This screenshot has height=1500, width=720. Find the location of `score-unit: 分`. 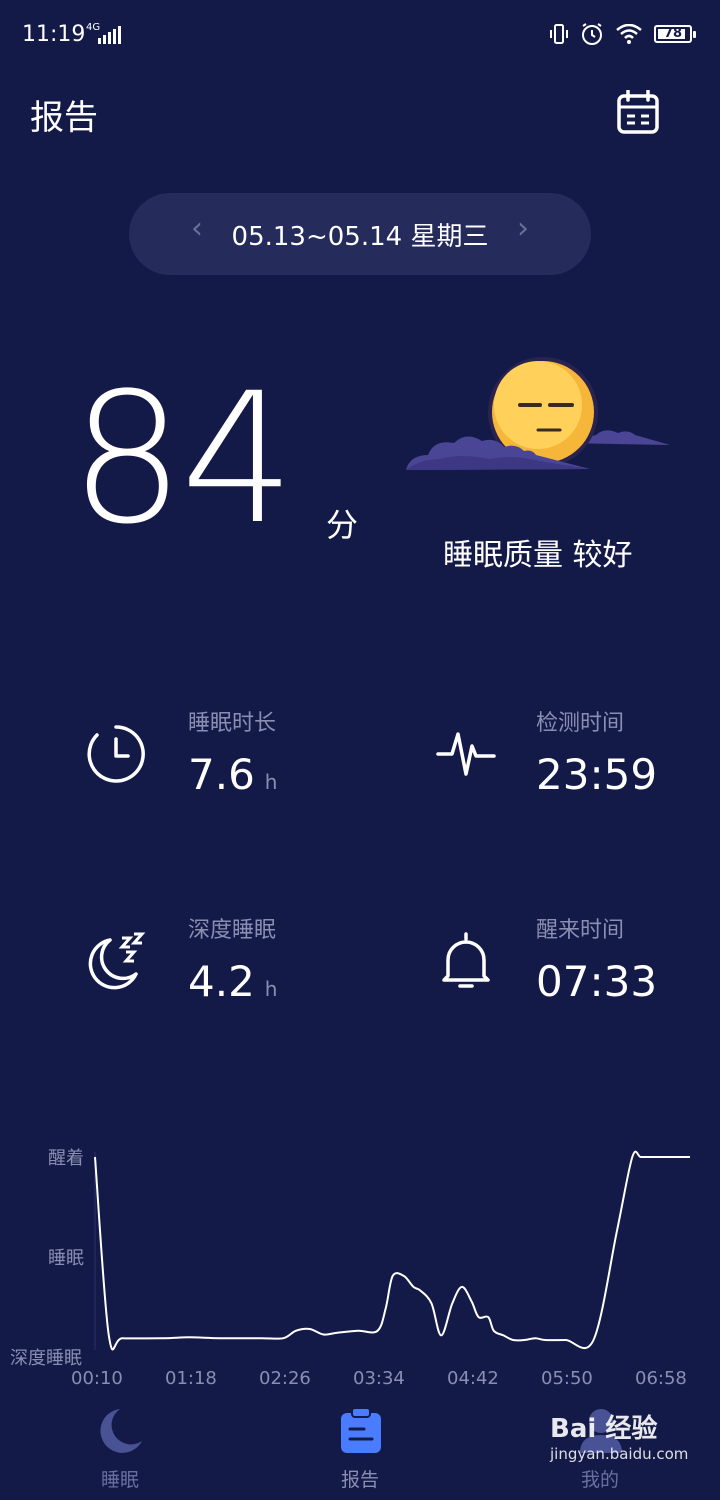

score-unit: 分 is located at coordinates (342, 525).